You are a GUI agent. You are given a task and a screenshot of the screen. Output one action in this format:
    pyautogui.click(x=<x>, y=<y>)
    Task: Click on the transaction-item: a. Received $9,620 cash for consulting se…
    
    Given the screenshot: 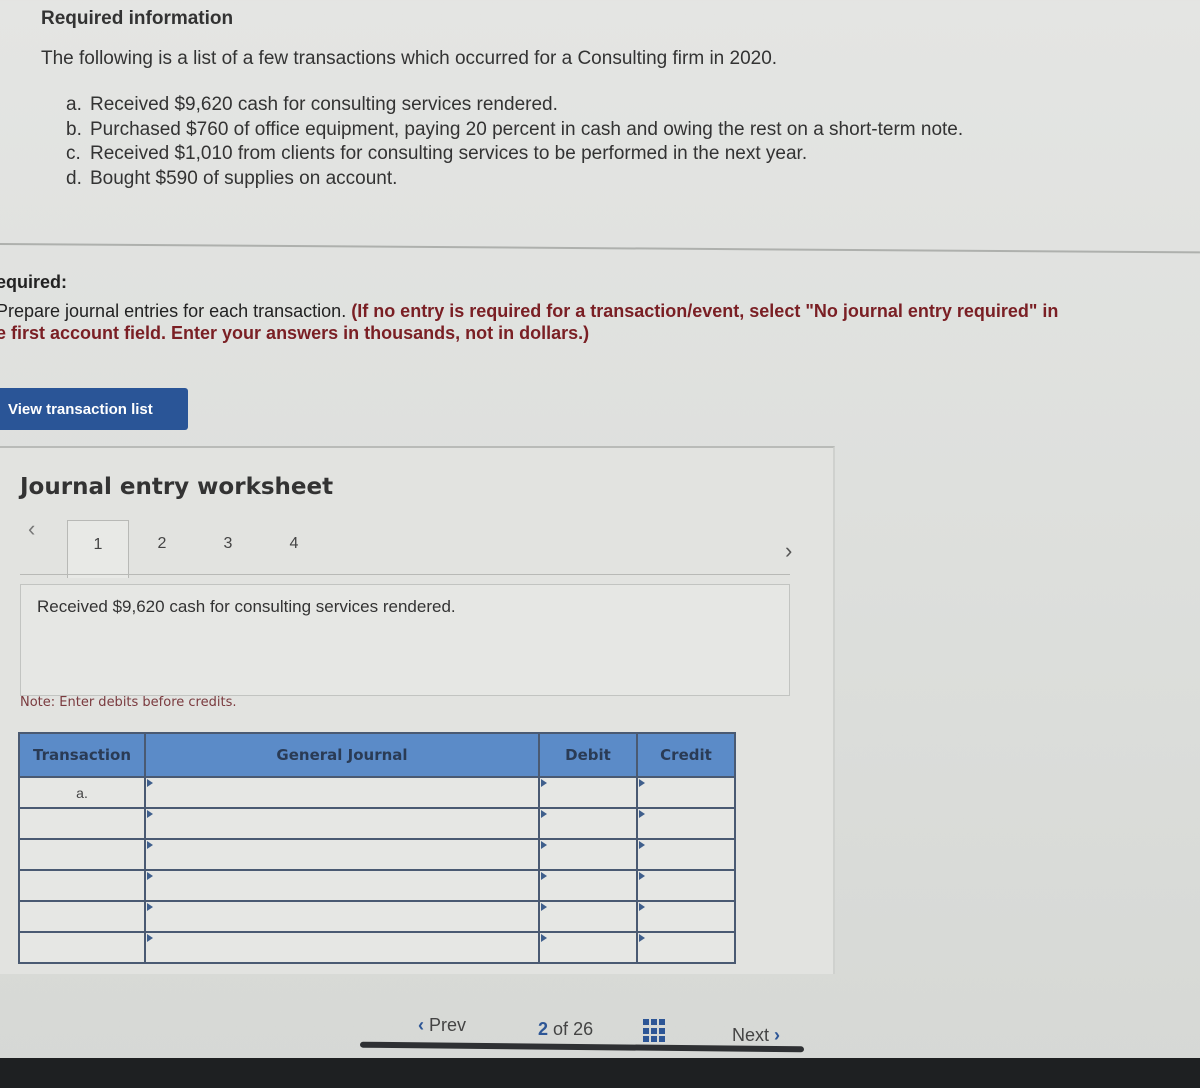 What is the action you would take?
    pyautogui.click(x=514, y=105)
    